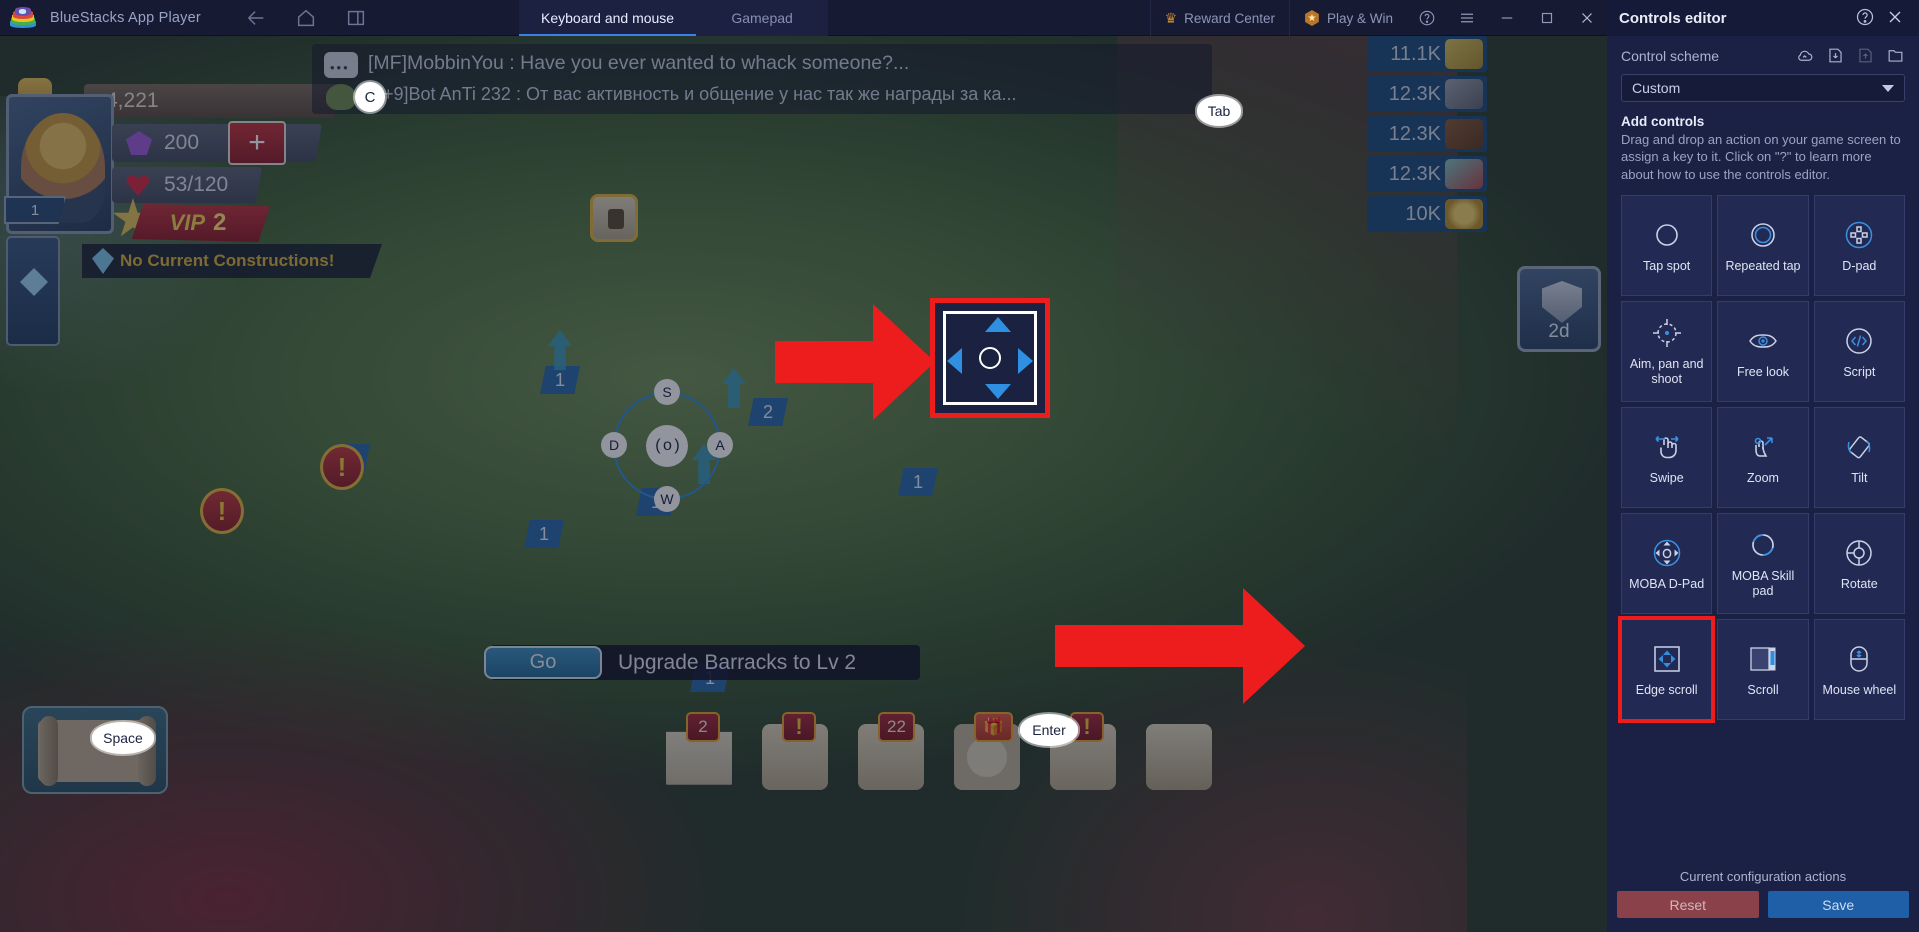 The height and width of the screenshot is (932, 1919). What do you see at coordinates (1763, 545) in the screenshot?
I see `moba-skill-pad-icon` at bounding box center [1763, 545].